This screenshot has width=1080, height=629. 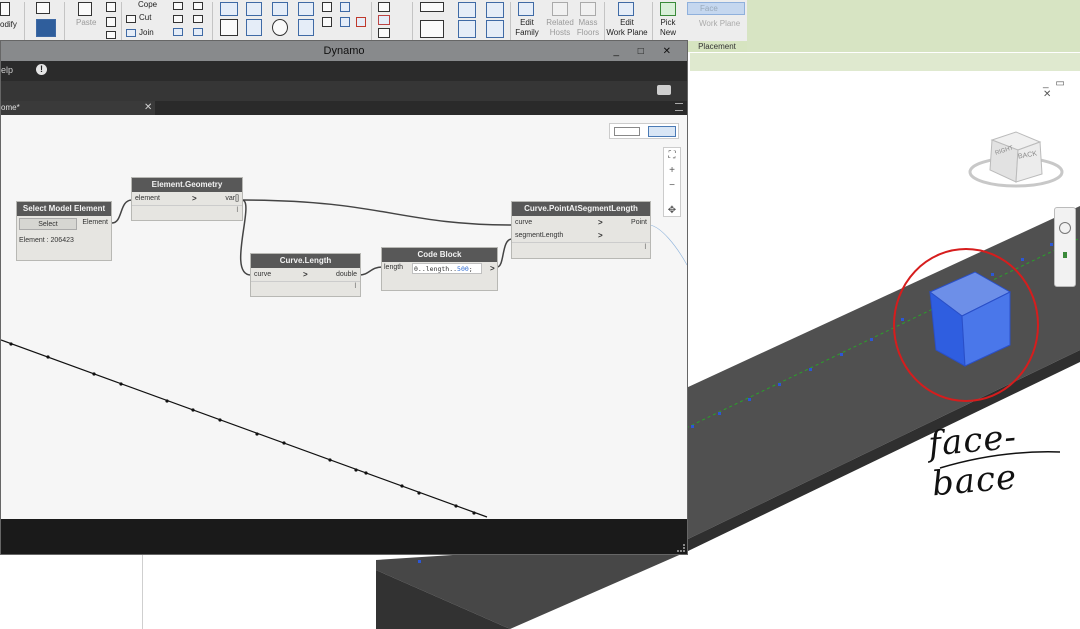 I want to click on node-code-block: Code Block length 0..length..500; >, so click(x=439, y=269).